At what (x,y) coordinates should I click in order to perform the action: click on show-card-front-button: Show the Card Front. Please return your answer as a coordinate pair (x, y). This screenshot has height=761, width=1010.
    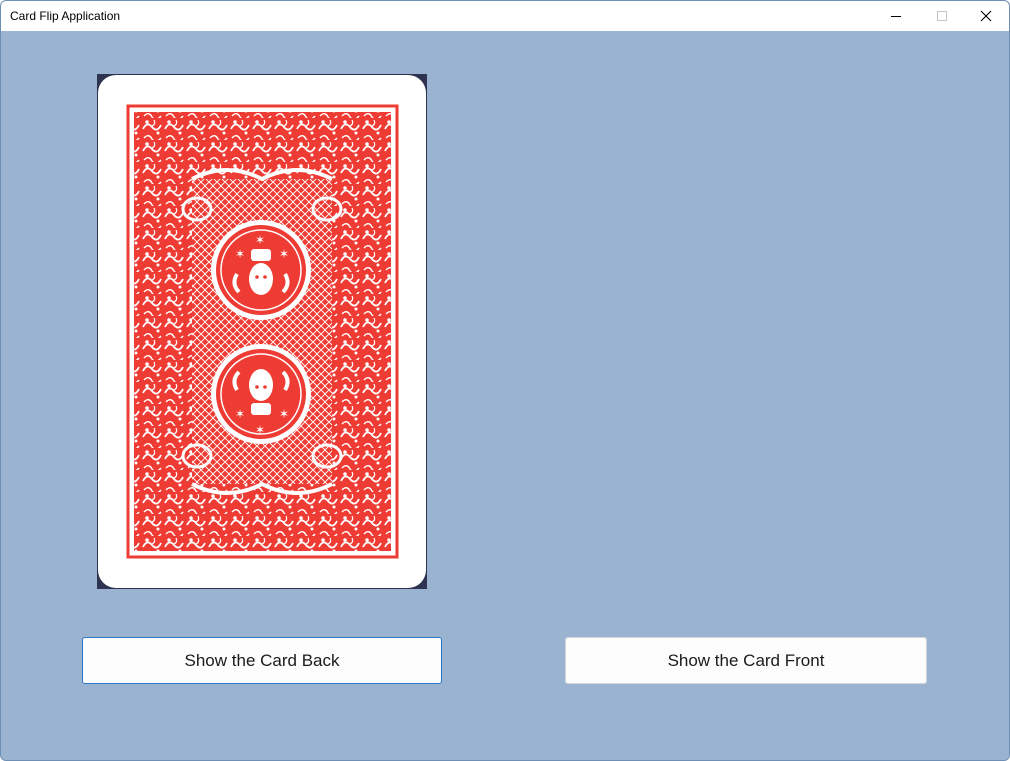
    Looking at the image, I should click on (746, 660).